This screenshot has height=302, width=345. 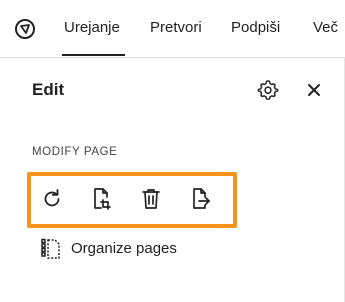 I want to click on delete-button, so click(x=151, y=199).